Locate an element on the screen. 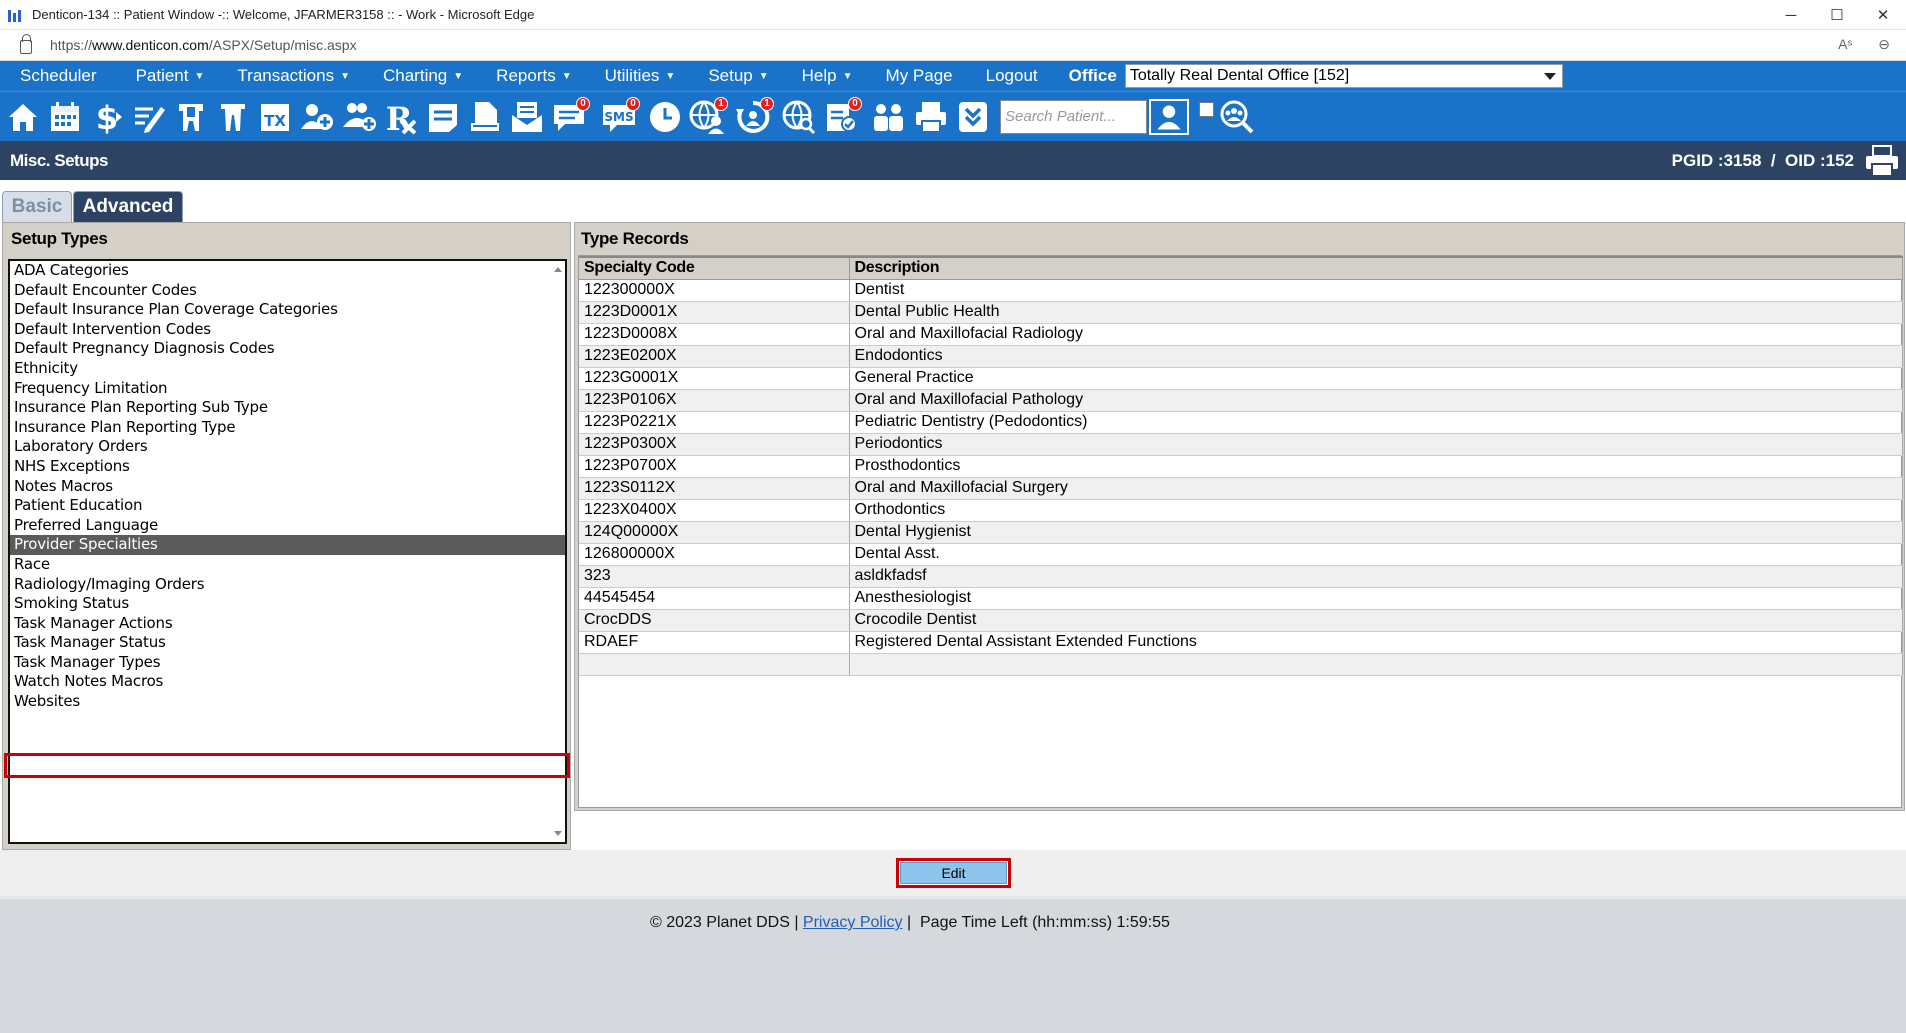 This screenshot has width=1906, height=1033. setup-type-item: Ethnicity is located at coordinates (287, 369).